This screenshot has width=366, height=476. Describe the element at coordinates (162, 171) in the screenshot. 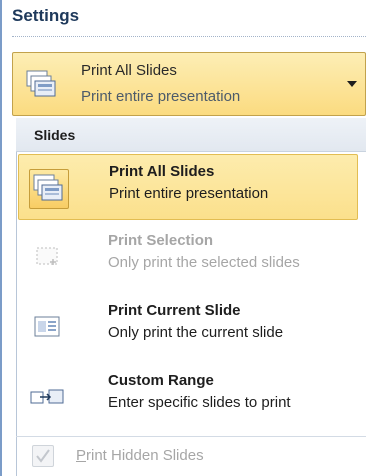

I see `menu-item-title: Print All Slides` at that location.